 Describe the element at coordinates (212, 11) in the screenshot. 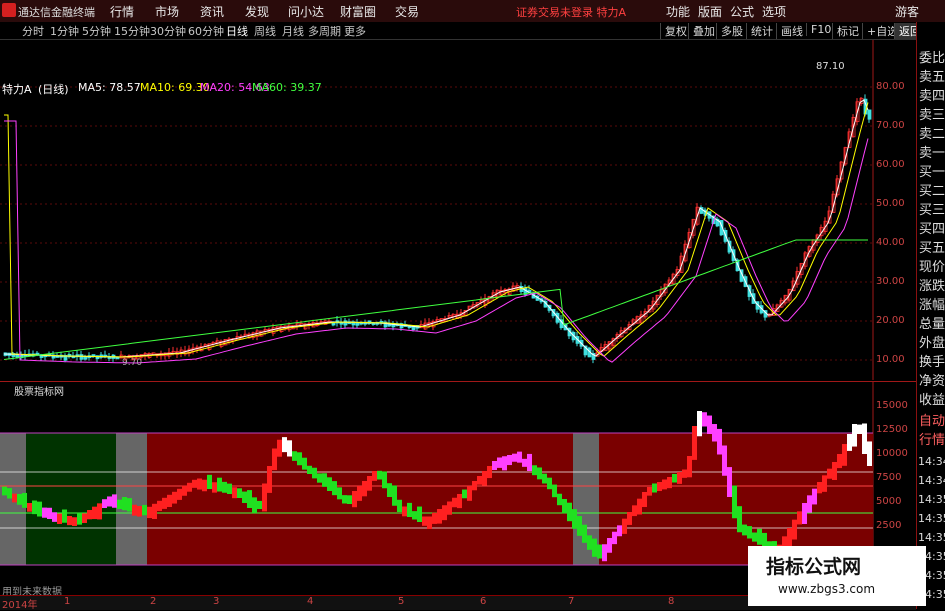

I see `menu-news: 资讯` at that location.